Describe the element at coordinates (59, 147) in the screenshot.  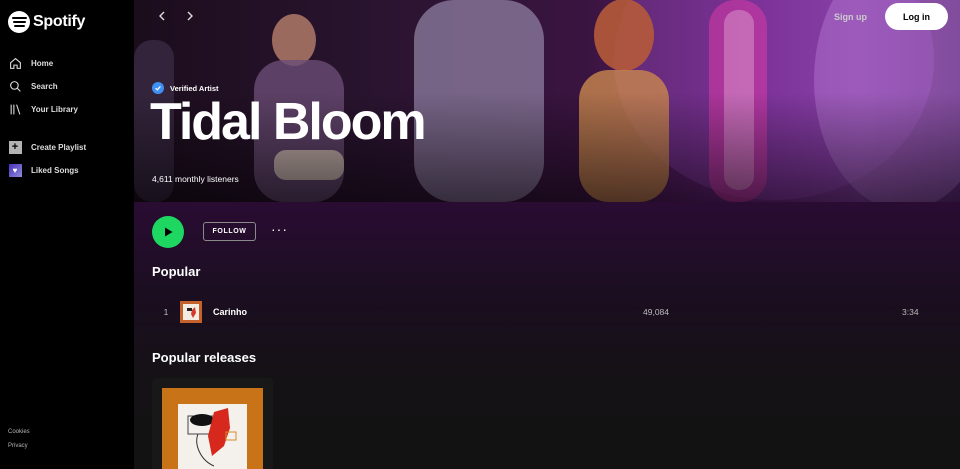
I see `sidebar-item-label: Create Playlist` at that location.